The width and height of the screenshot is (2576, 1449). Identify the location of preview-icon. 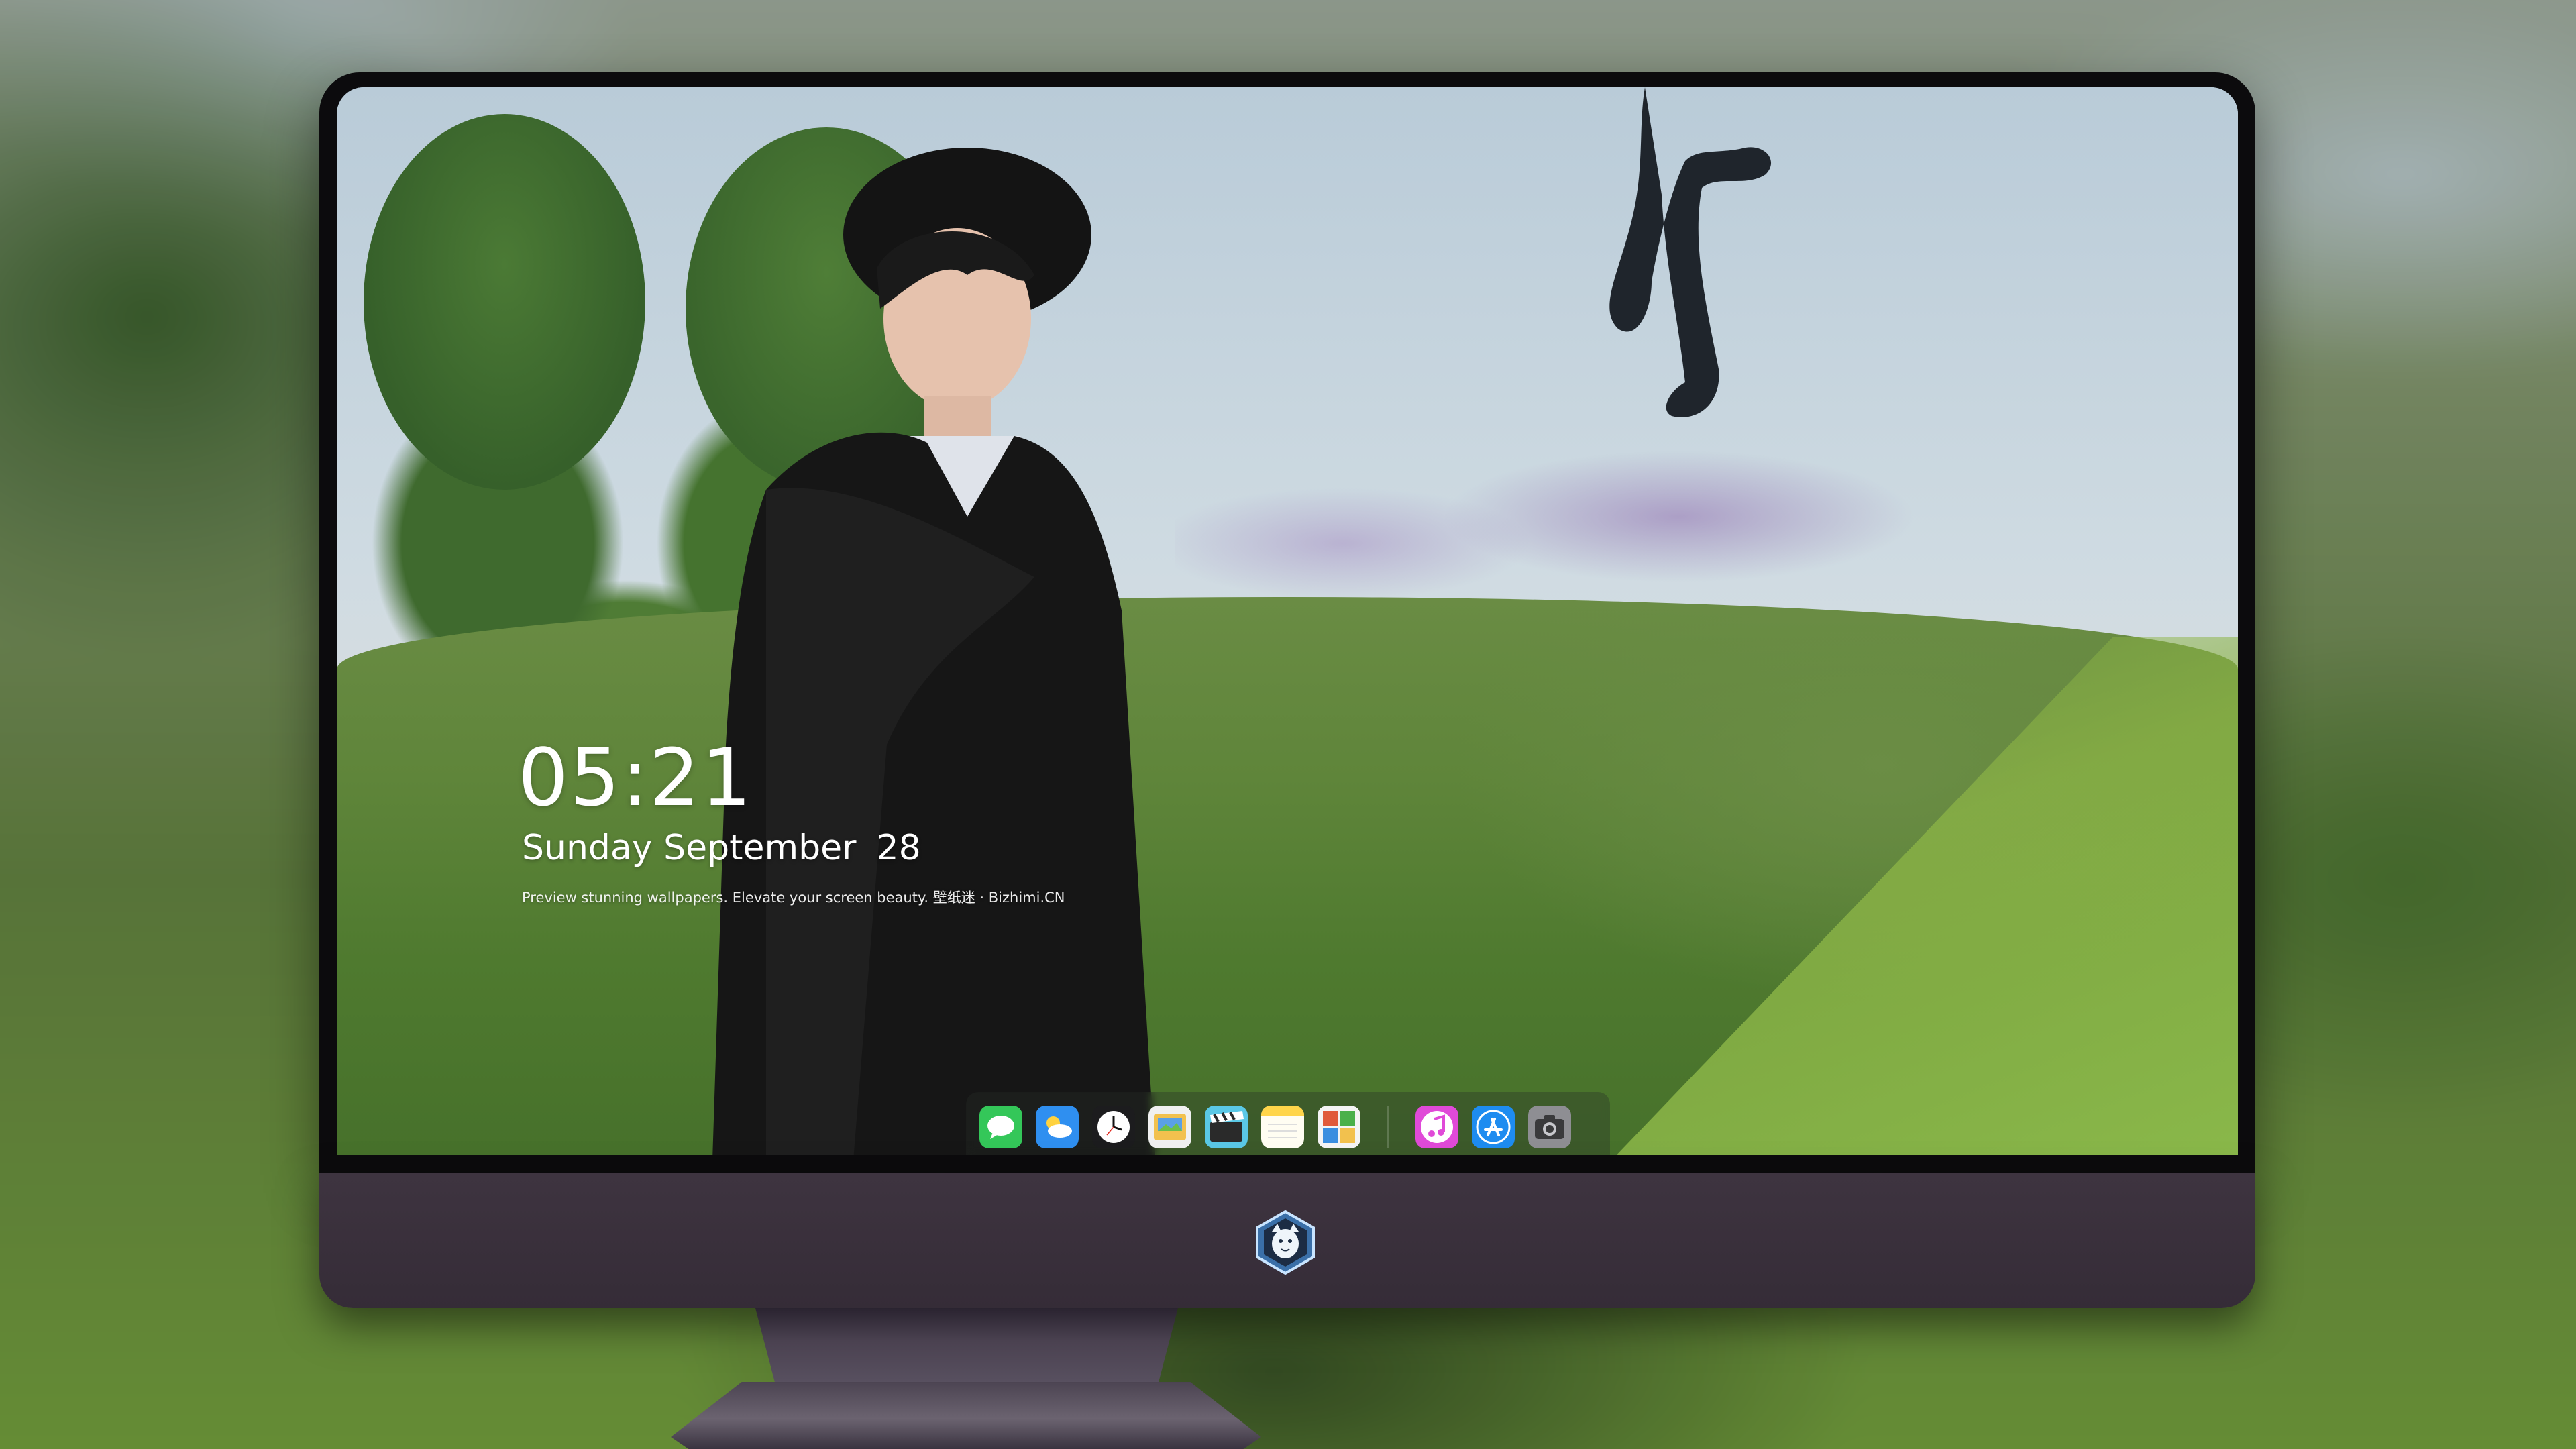
(1169, 1127).